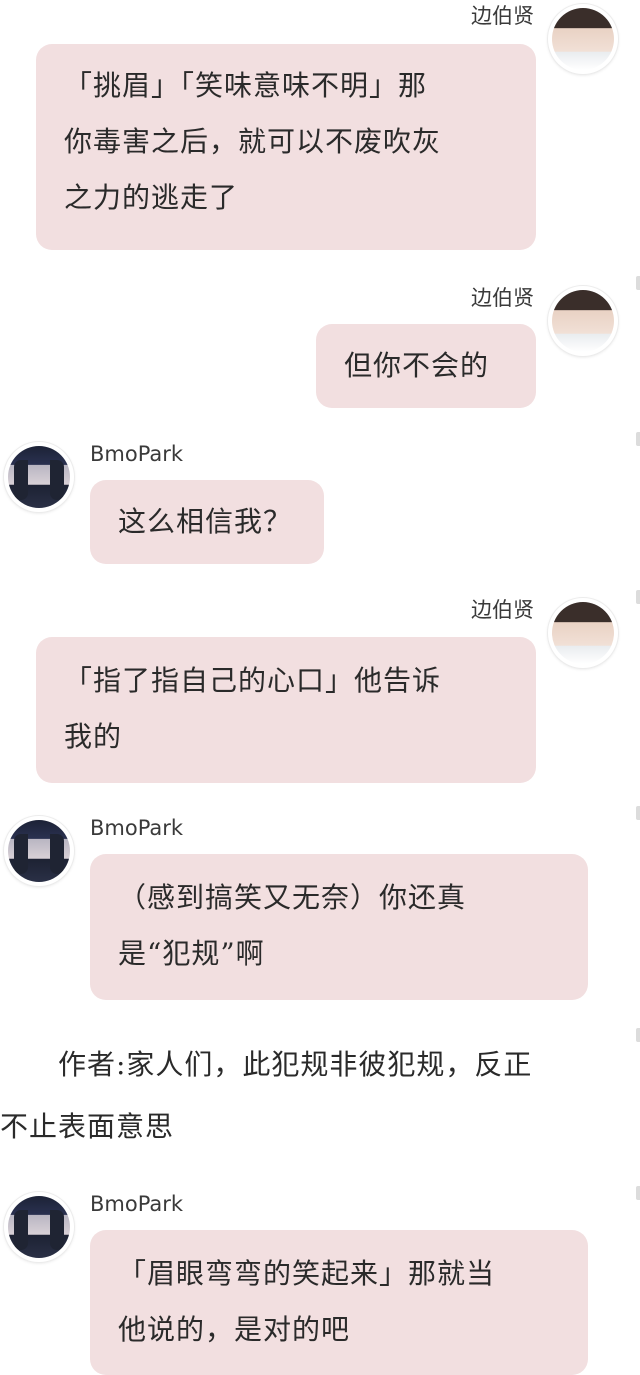 This screenshot has height=1375, width=640. What do you see at coordinates (234, 1329) in the screenshot?
I see `message-line: 他说的，是对的吧` at bounding box center [234, 1329].